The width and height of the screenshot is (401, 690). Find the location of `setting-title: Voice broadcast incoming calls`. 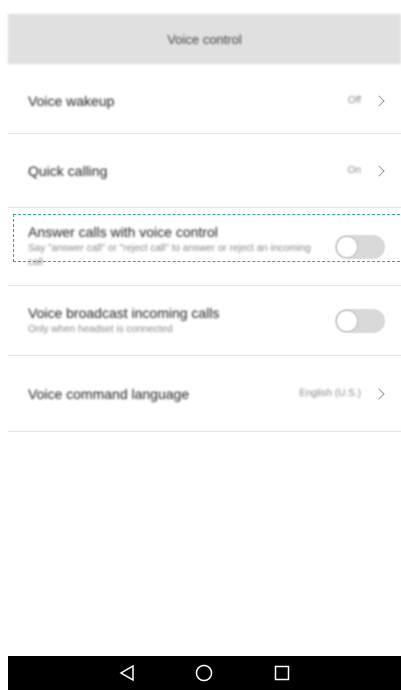

setting-title: Voice broadcast incoming calls is located at coordinates (124, 312).